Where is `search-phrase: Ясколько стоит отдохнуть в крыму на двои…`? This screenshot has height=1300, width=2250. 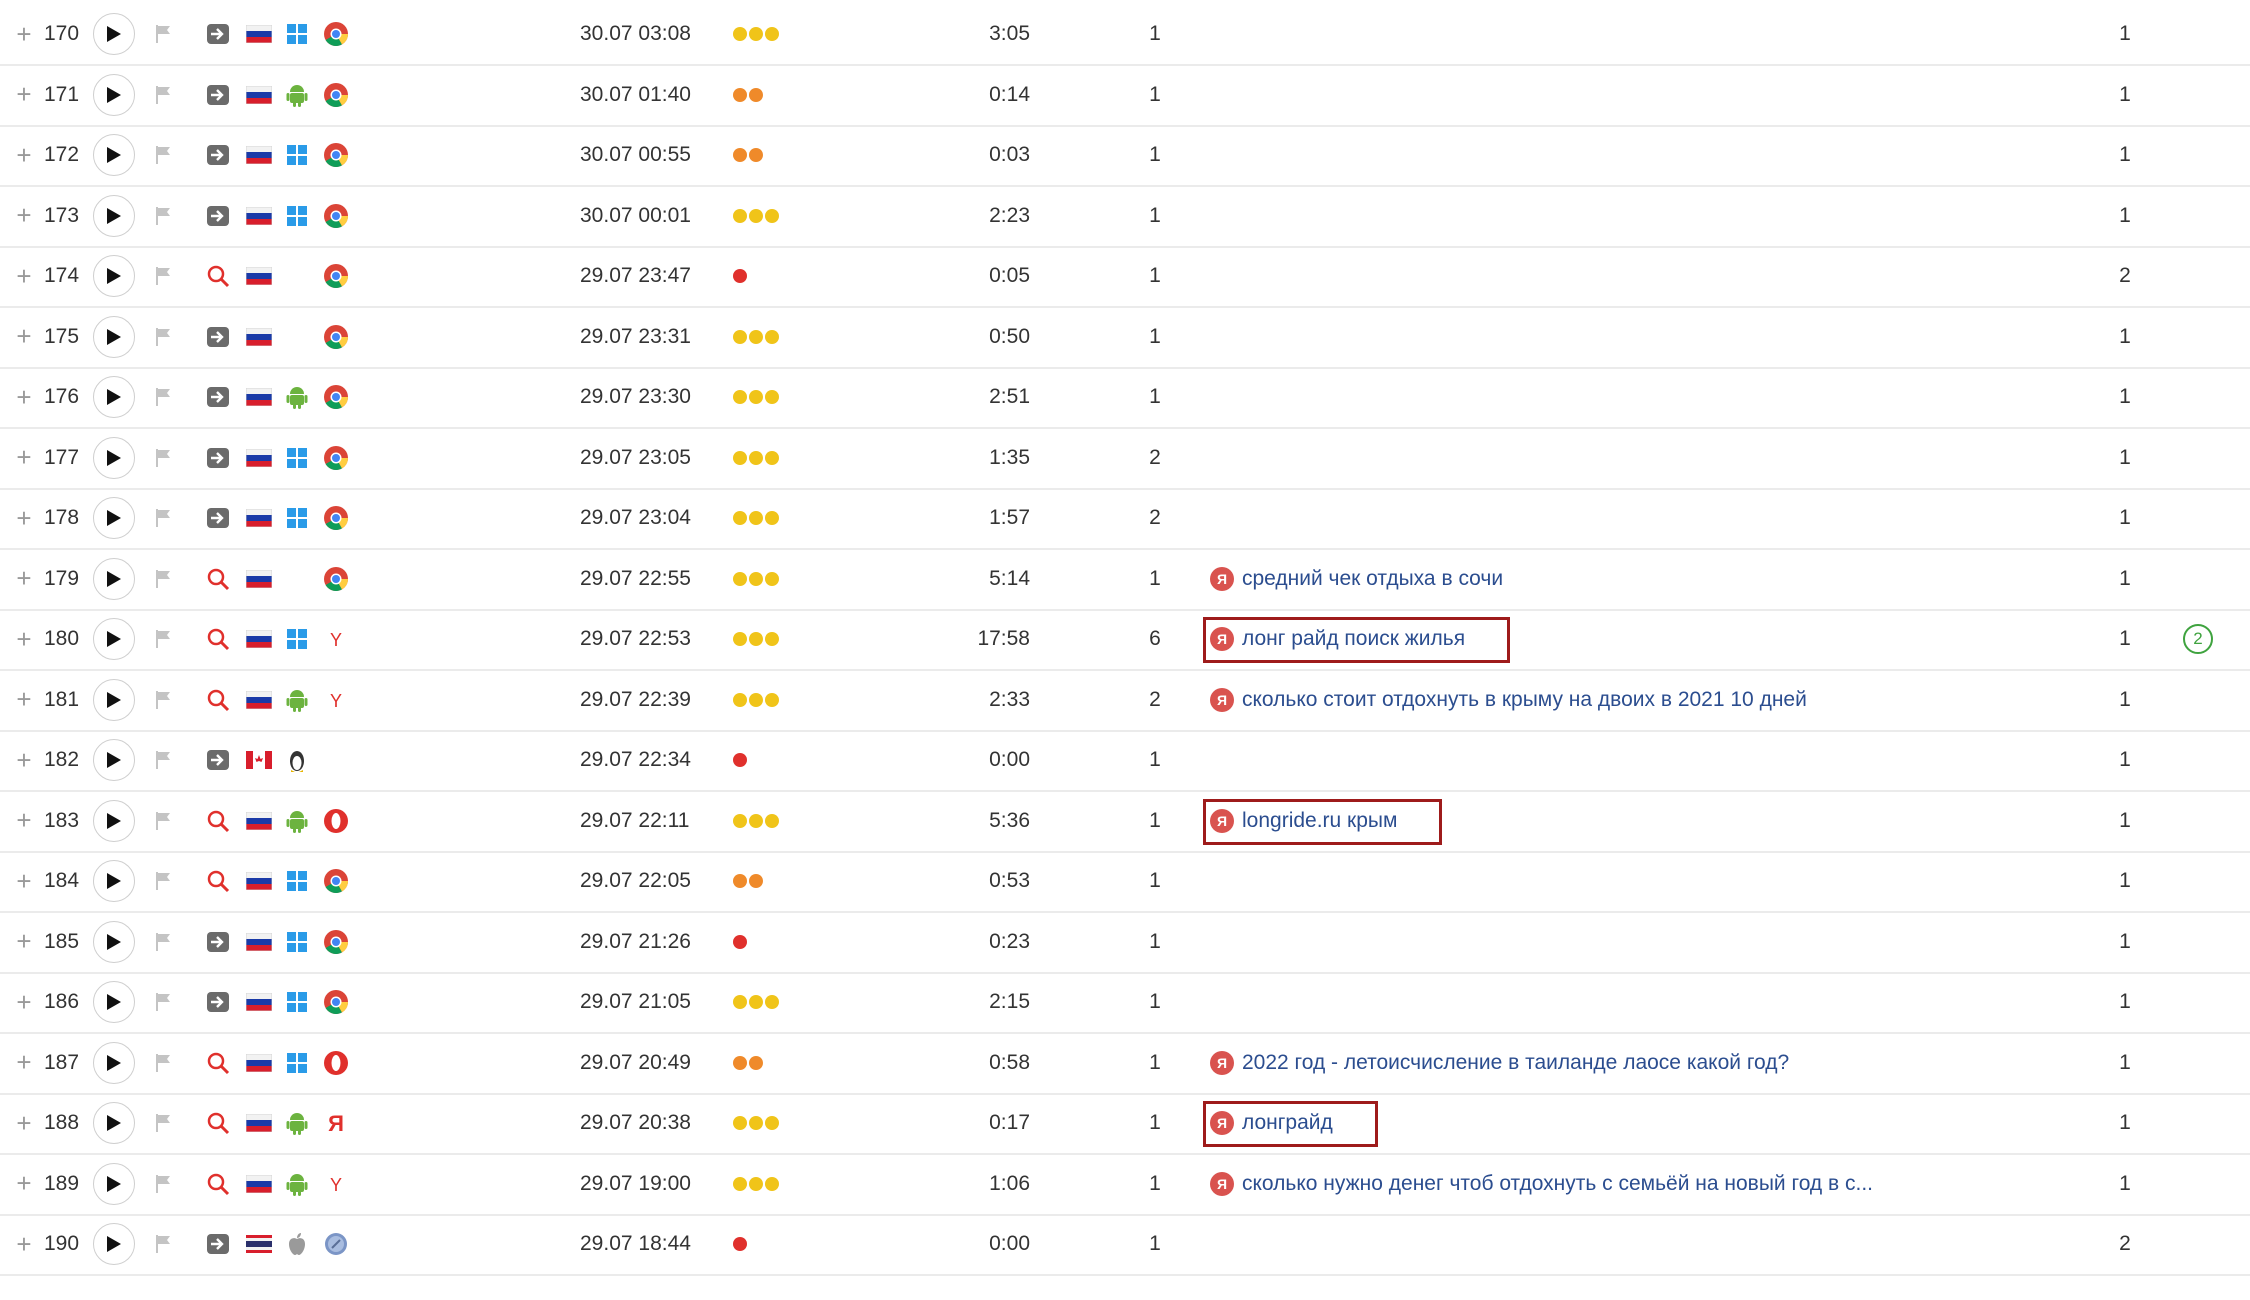 search-phrase: Ясколько стоит отдохнуть в крыму на двои… is located at coordinates (1580, 700).